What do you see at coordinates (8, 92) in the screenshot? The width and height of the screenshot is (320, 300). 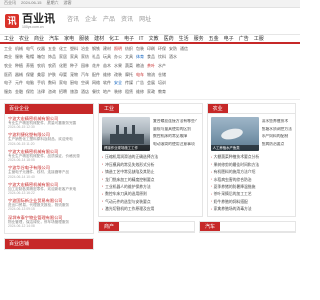 I see `category-tag: 服务` at bounding box center [8, 92].